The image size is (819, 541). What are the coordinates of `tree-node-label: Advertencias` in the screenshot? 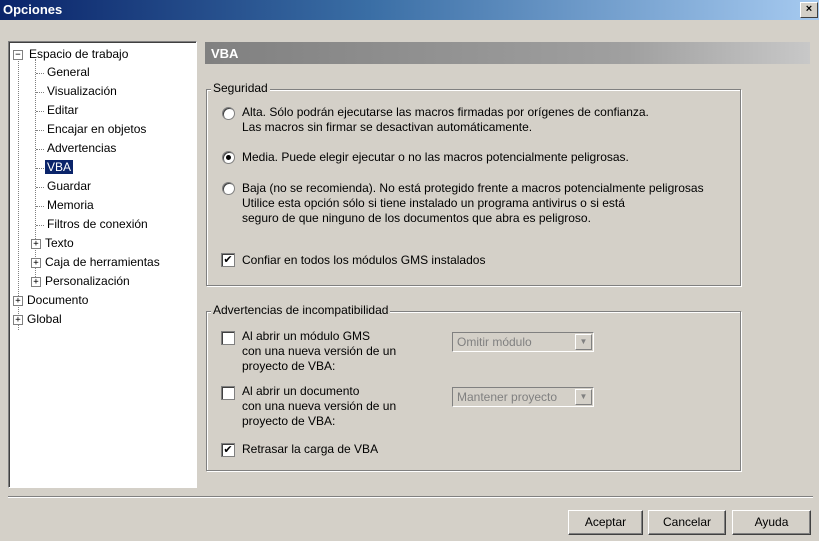 It's located at (82, 148).